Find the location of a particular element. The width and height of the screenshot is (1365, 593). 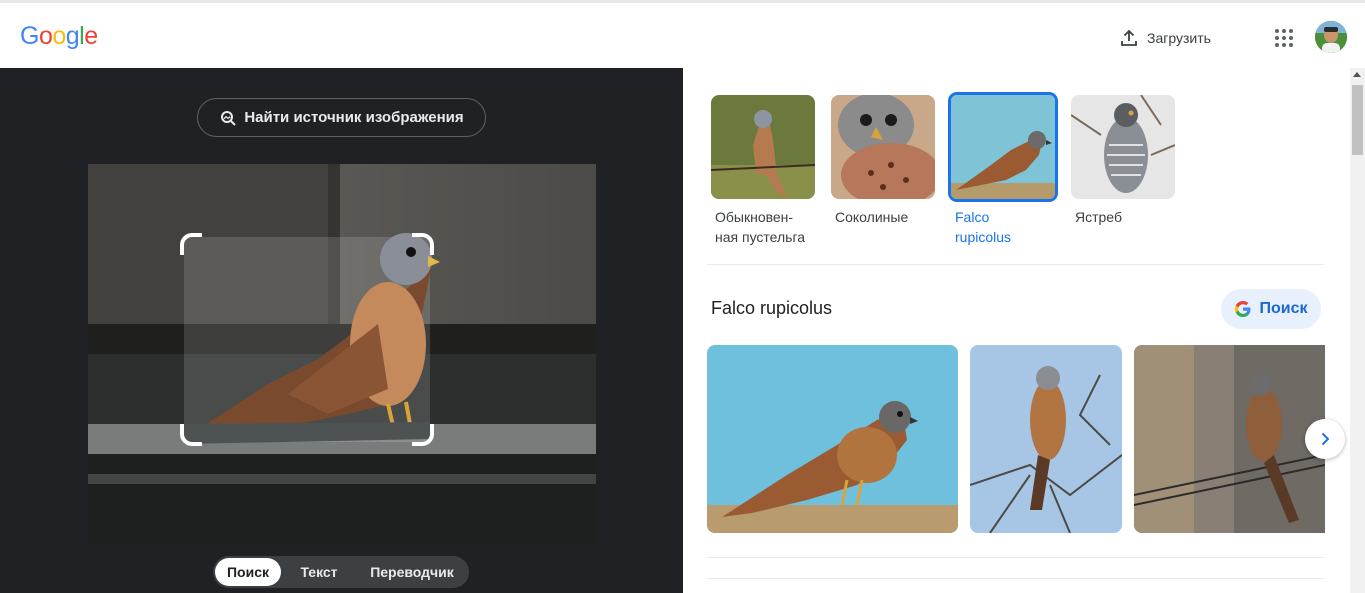

entity-chip: Соколиные is located at coordinates (884, 161).